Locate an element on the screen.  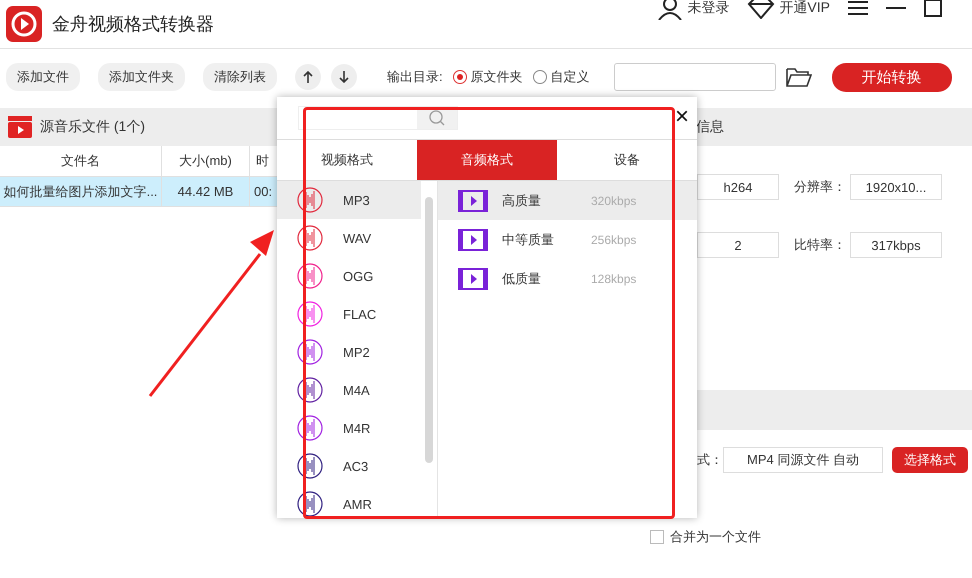
arrow-up-icon is located at coordinates (308, 77).